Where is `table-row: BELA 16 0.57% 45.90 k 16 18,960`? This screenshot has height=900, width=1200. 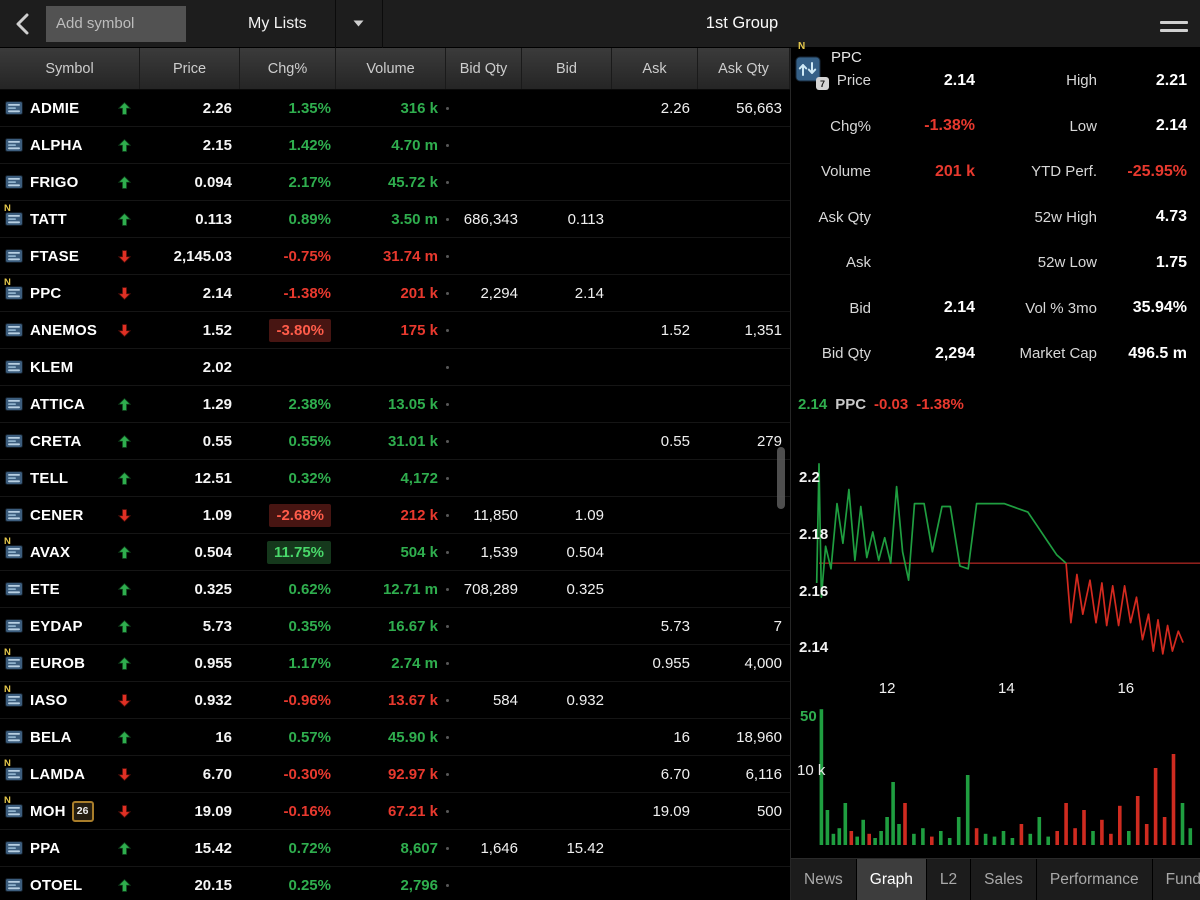 table-row: BELA 16 0.57% 45.90 k 16 18,960 is located at coordinates (395, 737).